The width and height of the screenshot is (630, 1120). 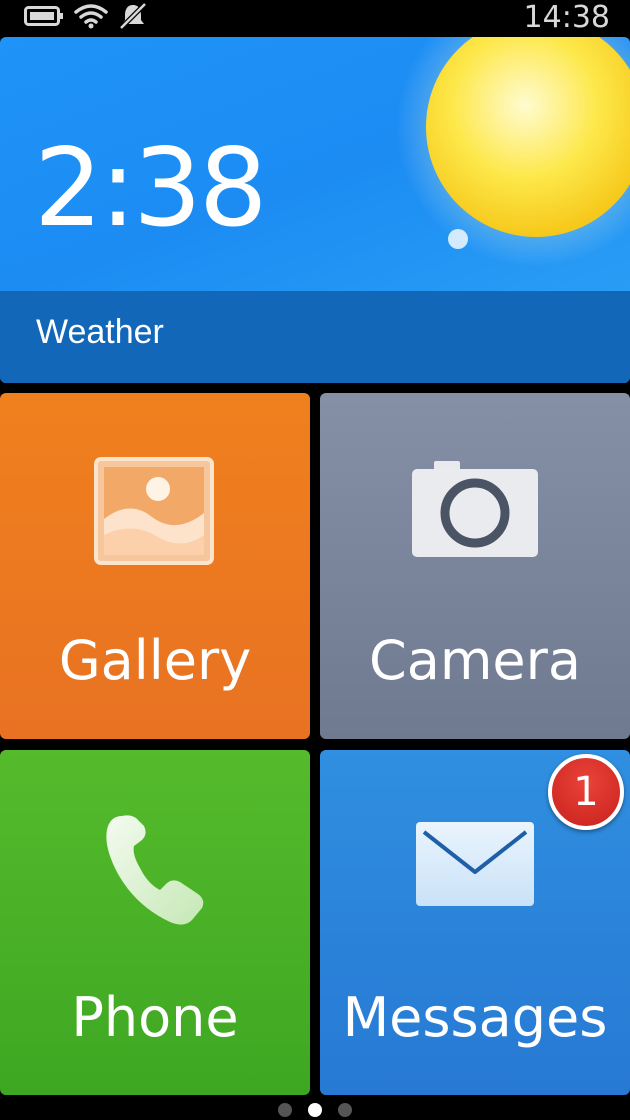 I want to click on phone-label: Phone, so click(x=155, y=1017).